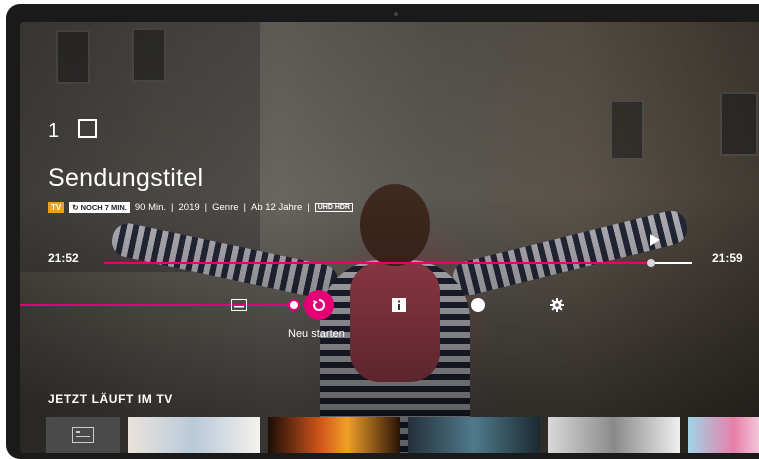 The image size is (759, 459). I want to click on progress-knob, so click(650, 263).